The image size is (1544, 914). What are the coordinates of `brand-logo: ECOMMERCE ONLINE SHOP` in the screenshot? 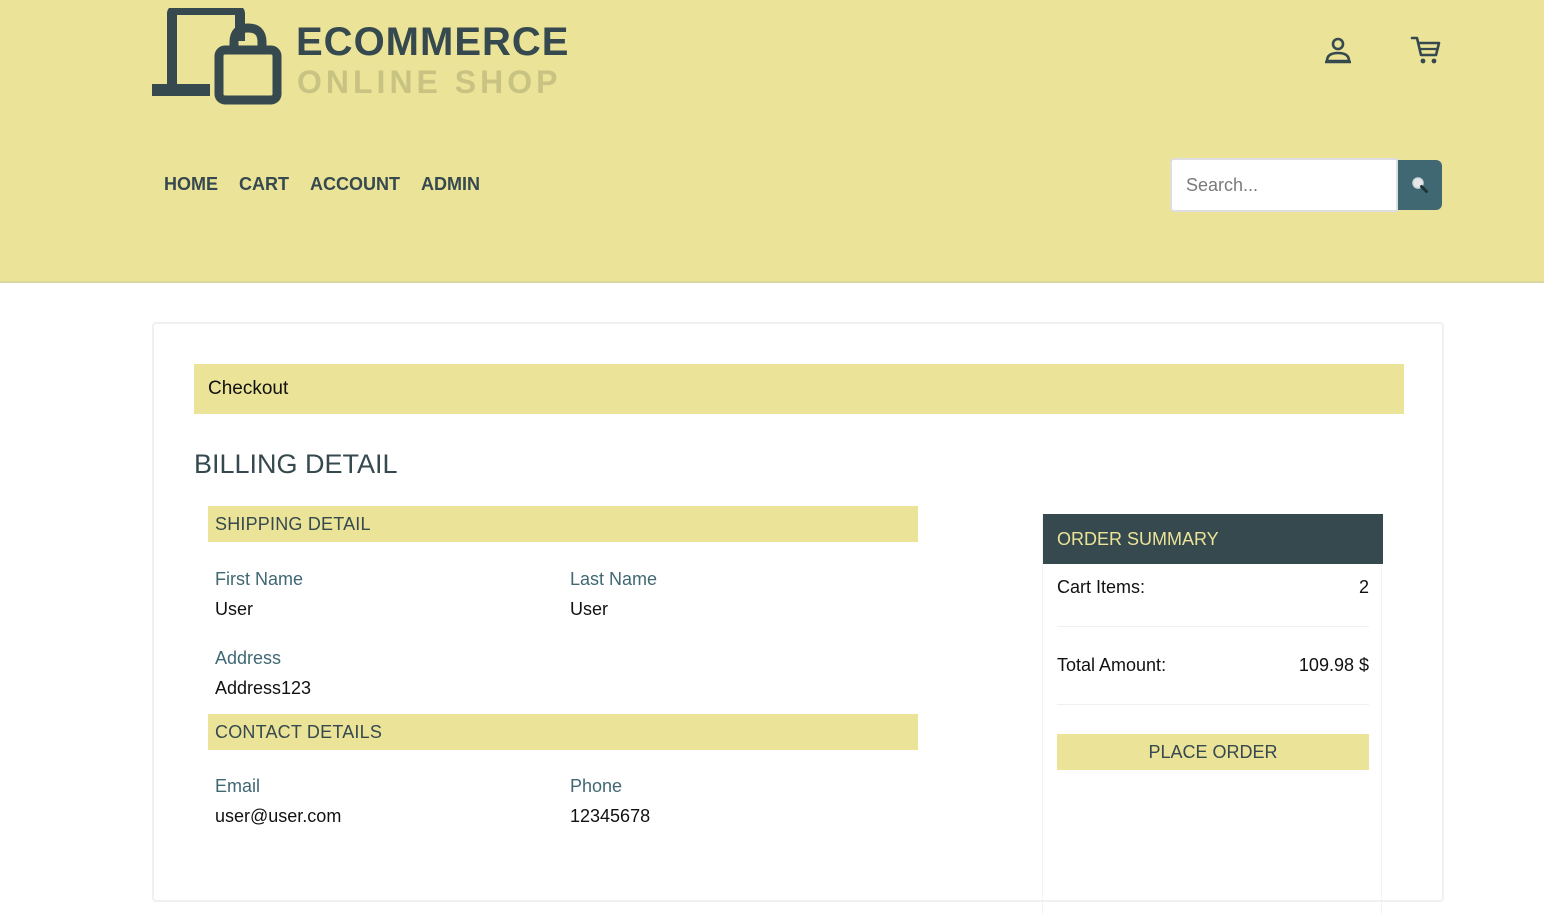 It's located at (362, 58).